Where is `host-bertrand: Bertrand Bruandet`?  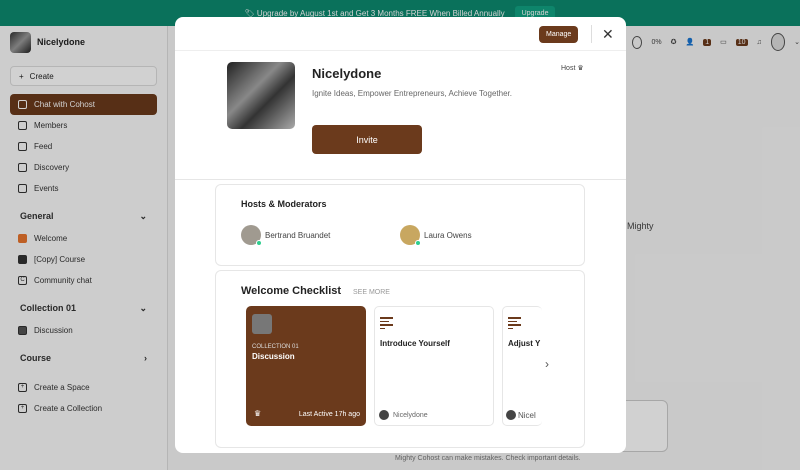
host-bertrand: Bertrand Bruandet is located at coordinates (286, 235).